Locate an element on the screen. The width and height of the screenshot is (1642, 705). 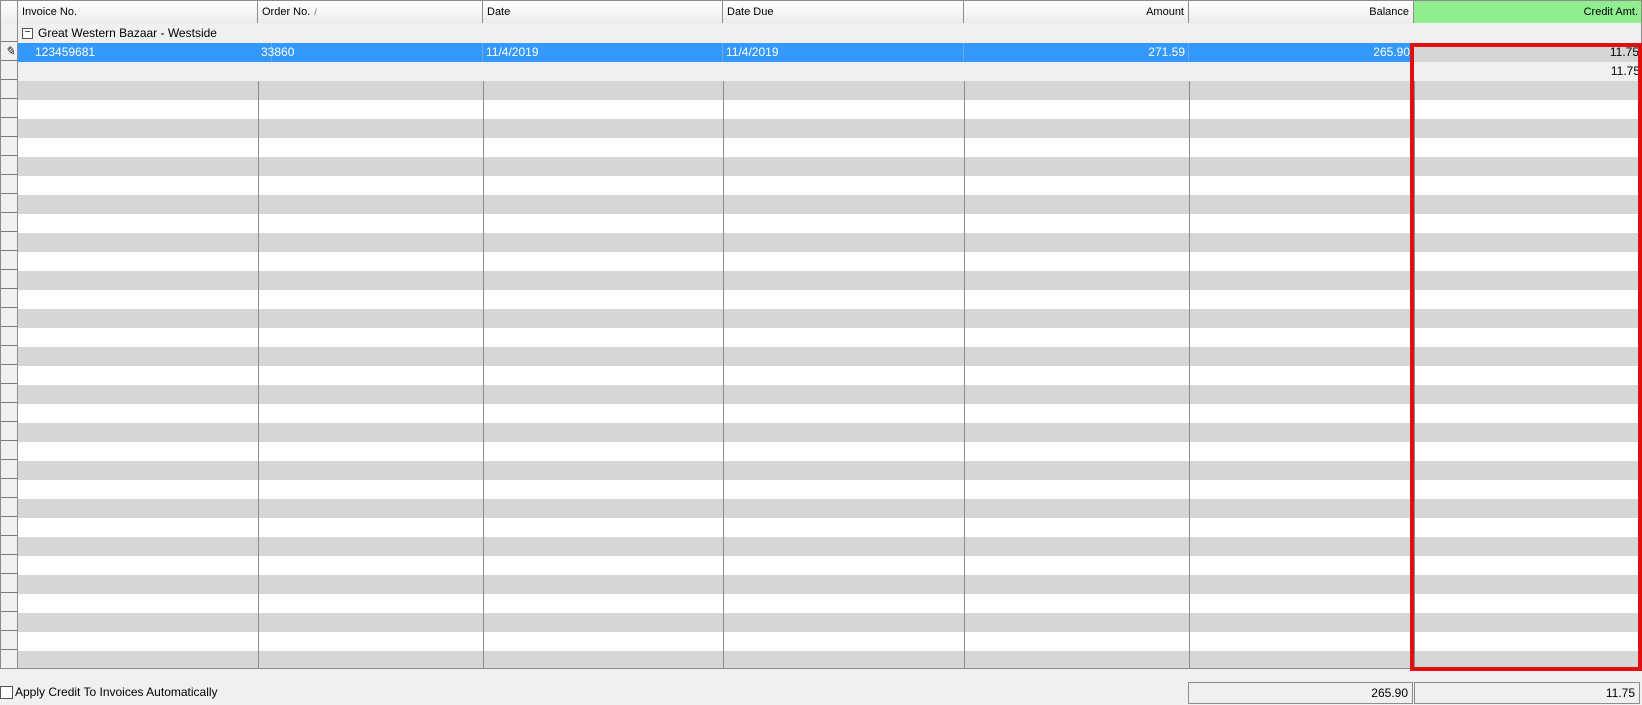
column-header-label: Credit Amt. is located at coordinates (1610, 12).